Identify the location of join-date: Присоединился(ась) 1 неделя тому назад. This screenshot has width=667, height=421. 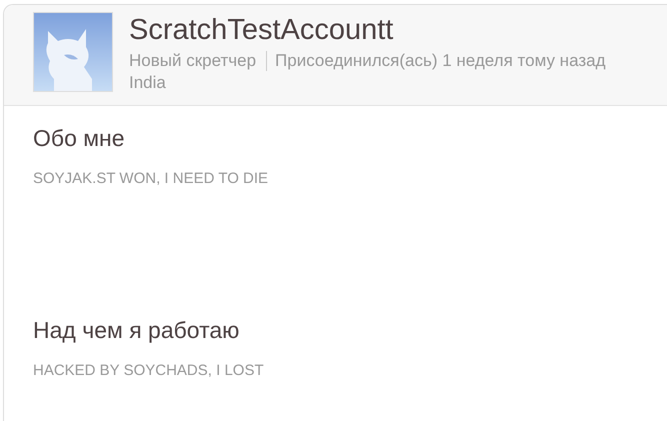
(440, 61).